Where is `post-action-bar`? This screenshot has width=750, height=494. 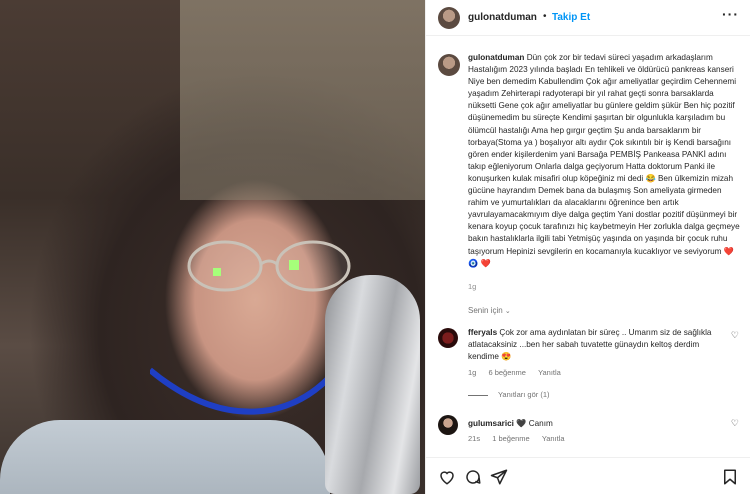
post-action-bar is located at coordinates (588, 475).